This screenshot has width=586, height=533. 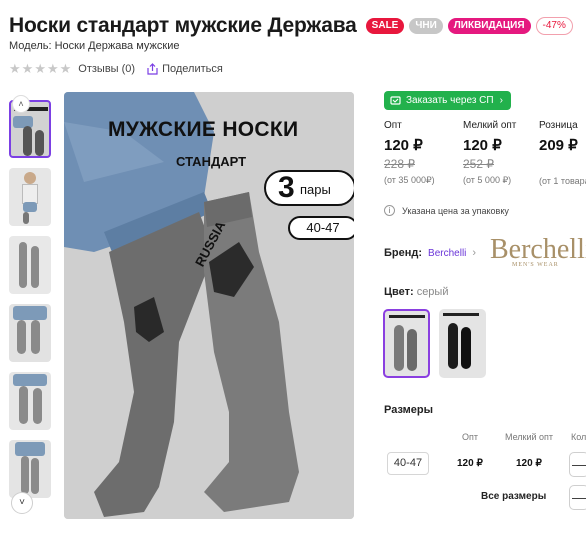 I want to click on scroll-up-button: ˄, so click(x=21, y=104).